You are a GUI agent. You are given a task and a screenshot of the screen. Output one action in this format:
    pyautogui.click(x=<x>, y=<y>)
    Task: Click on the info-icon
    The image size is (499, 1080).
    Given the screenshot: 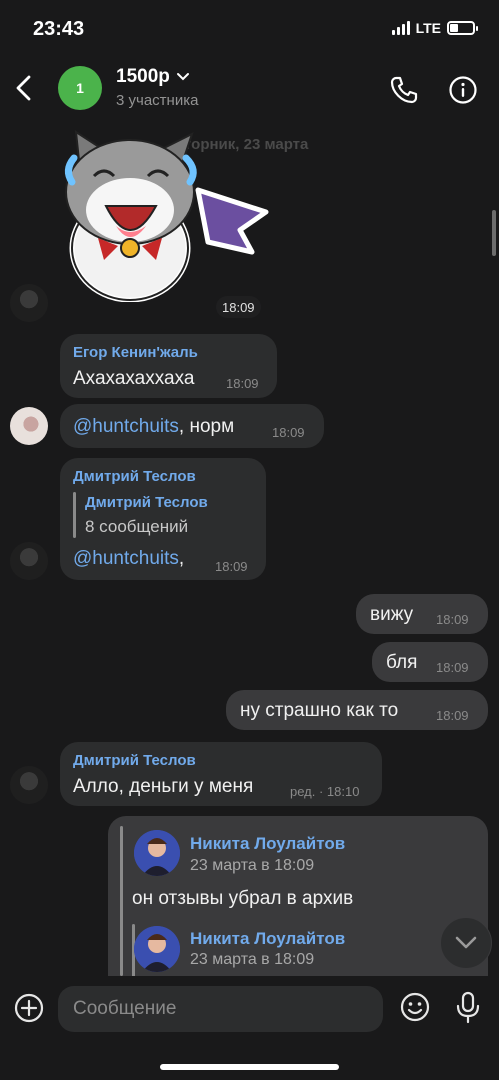 What is the action you would take?
    pyautogui.click(x=463, y=90)
    